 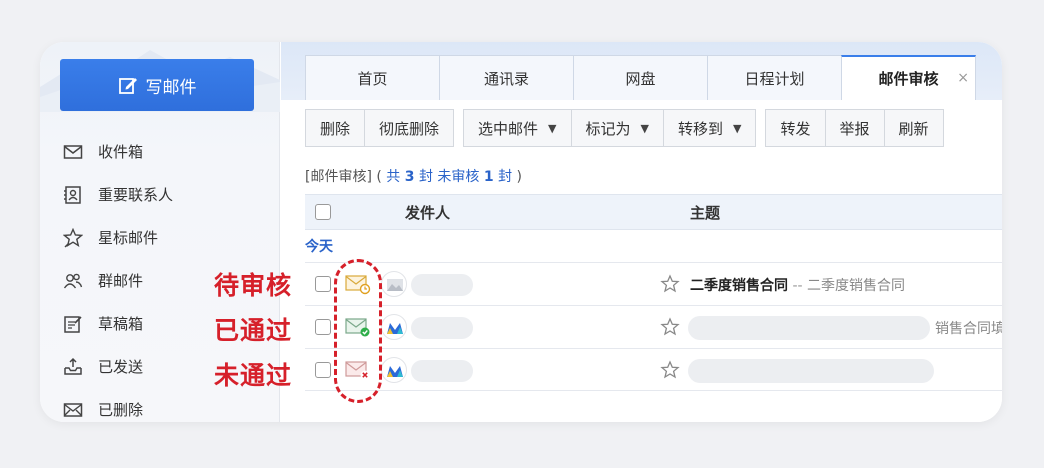 I want to click on button-label: 转移到, so click(x=701, y=128).